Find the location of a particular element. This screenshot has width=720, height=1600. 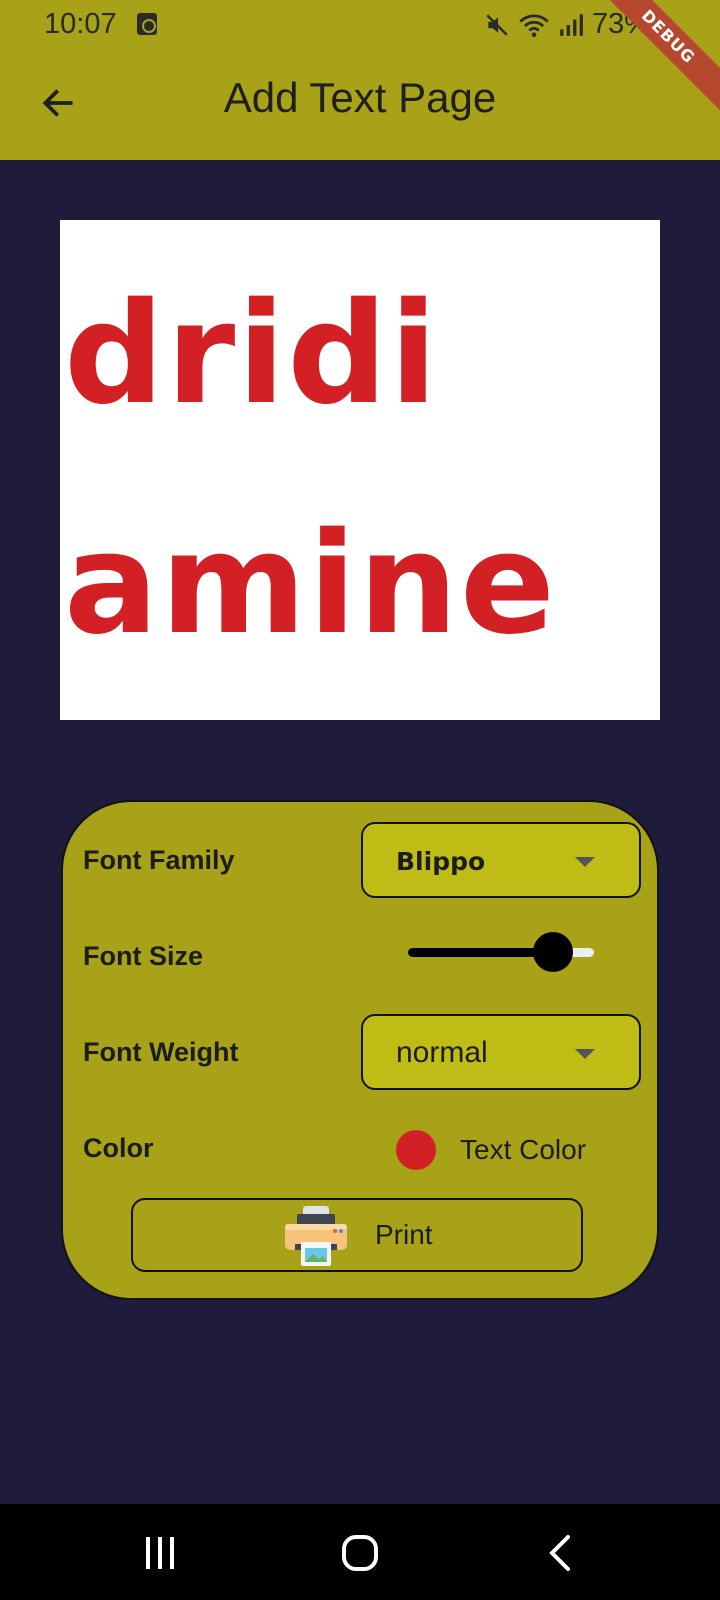

top-bar: 10:07 73% DEBUG Add Text Page is located at coordinates (360, 80).